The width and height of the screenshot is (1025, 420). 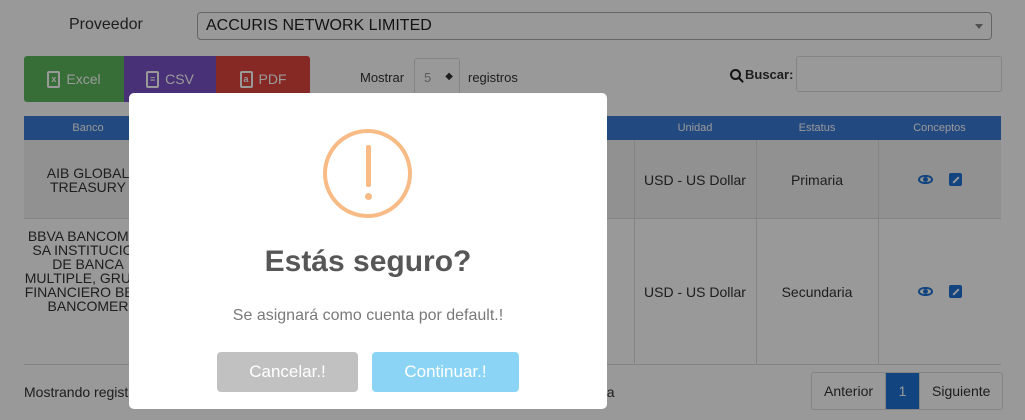 What do you see at coordinates (368, 261) in the screenshot?
I see `dialog-title: Estás seguro?` at bounding box center [368, 261].